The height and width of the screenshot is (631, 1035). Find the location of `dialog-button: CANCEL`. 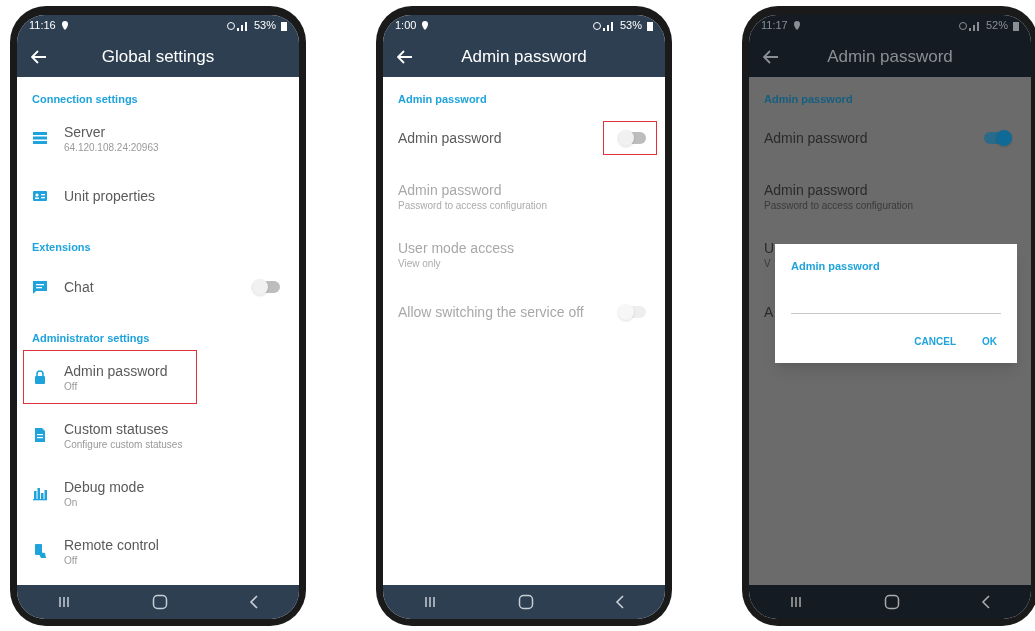

dialog-button: CANCEL is located at coordinates (935, 341).